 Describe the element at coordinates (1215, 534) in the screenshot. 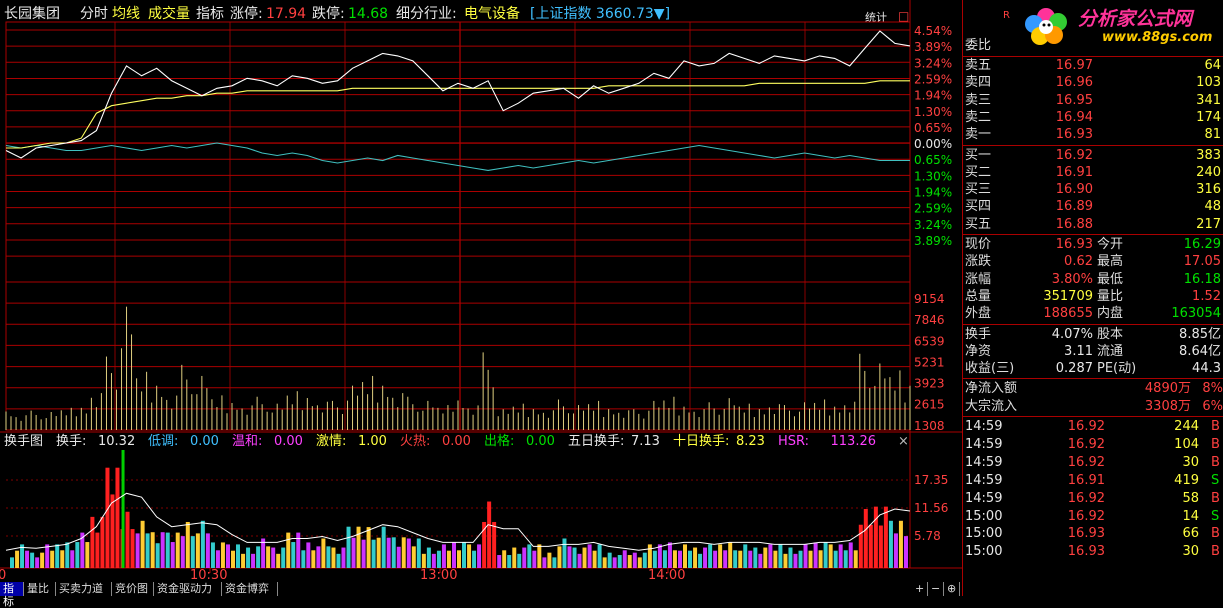

I see `tick-side: B` at that location.